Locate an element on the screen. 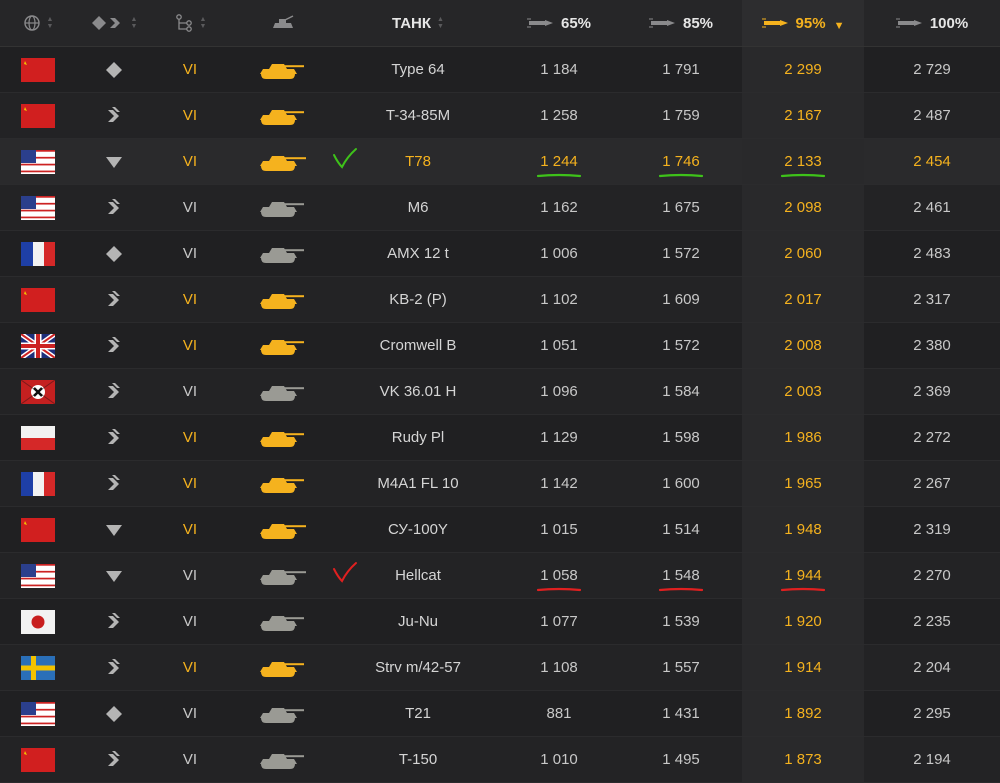 The width and height of the screenshot is (1000, 783). sort-tier: ▲ ▼ is located at coordinates (190, 23).